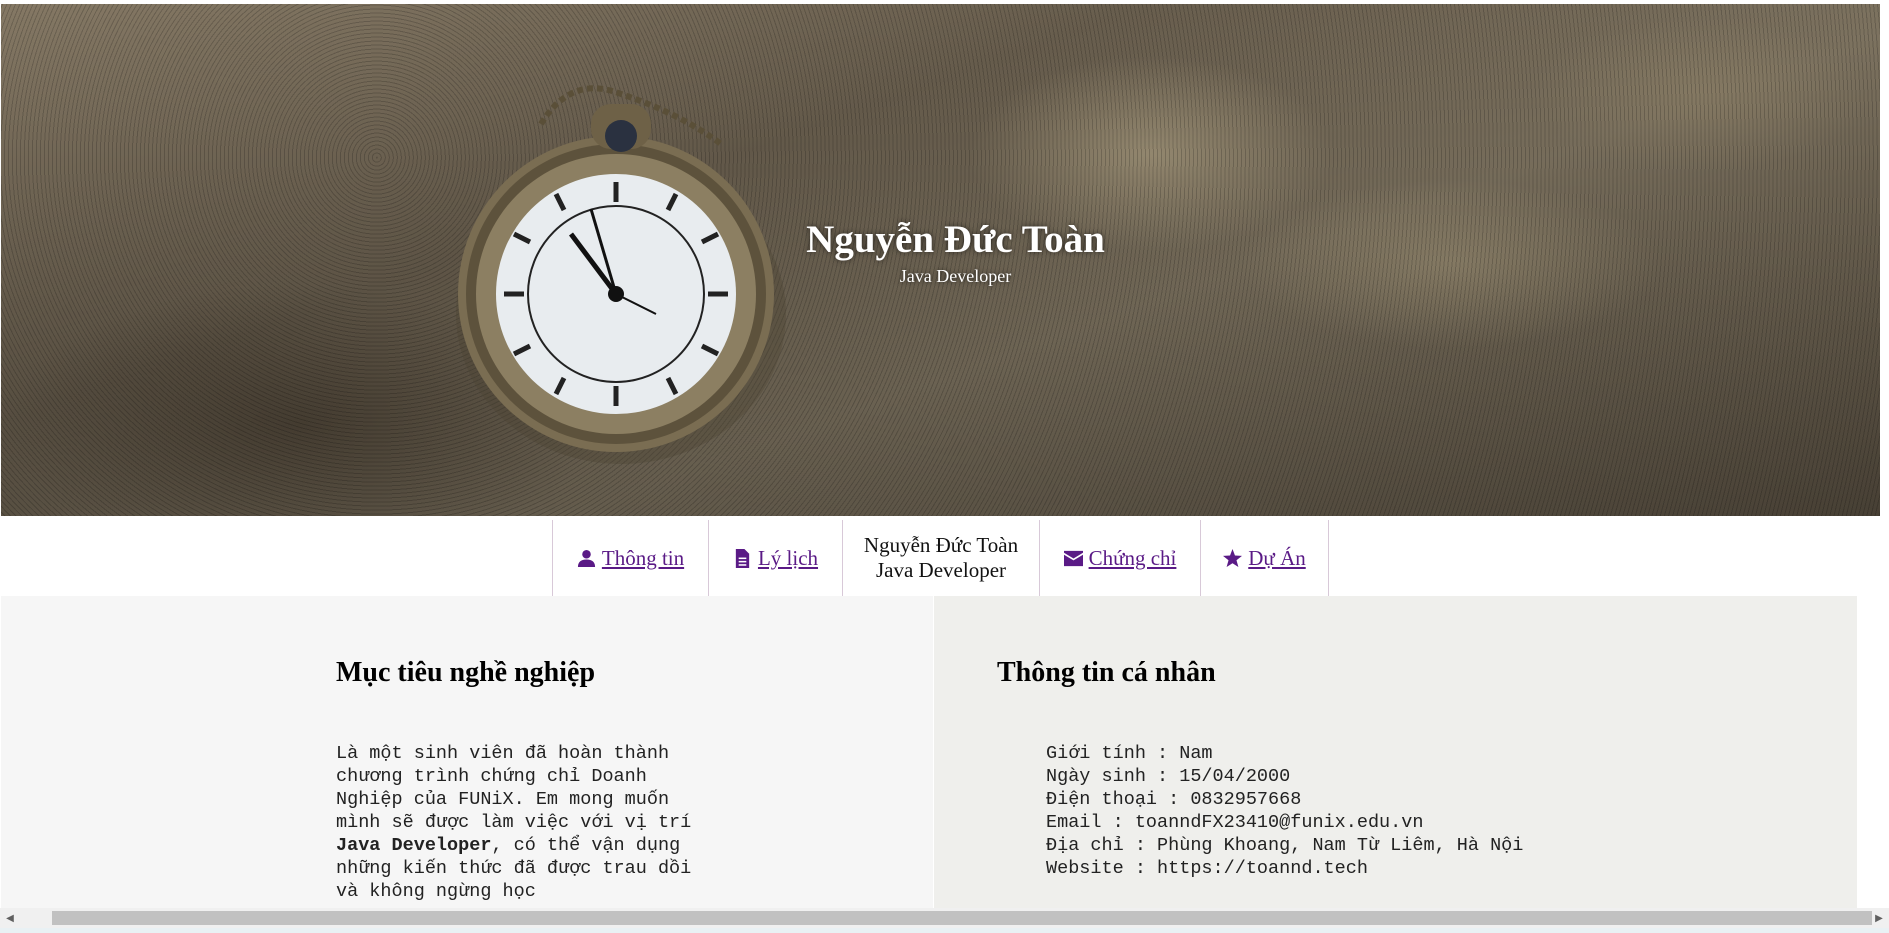  What do you see at coordinates (1129, 753) in the screenshot?
I see `info-gender: Giới tính : Nam` at bounding box center [1129, 753].